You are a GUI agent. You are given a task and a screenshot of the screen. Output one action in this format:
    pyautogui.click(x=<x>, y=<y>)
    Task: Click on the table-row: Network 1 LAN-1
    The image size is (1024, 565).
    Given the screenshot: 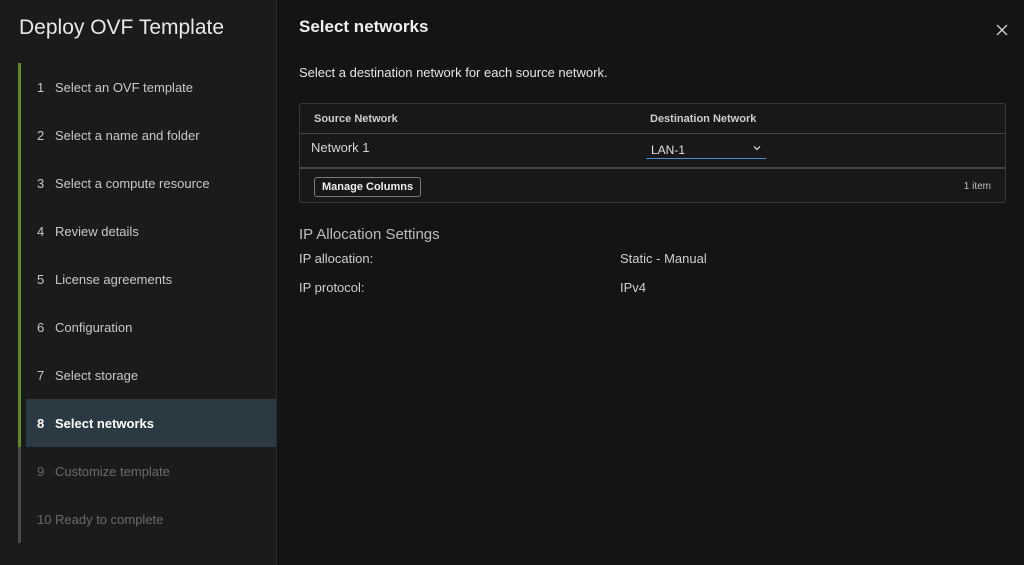 What is the action you would take?
    pyautogui.click(x=652, y=151)
    